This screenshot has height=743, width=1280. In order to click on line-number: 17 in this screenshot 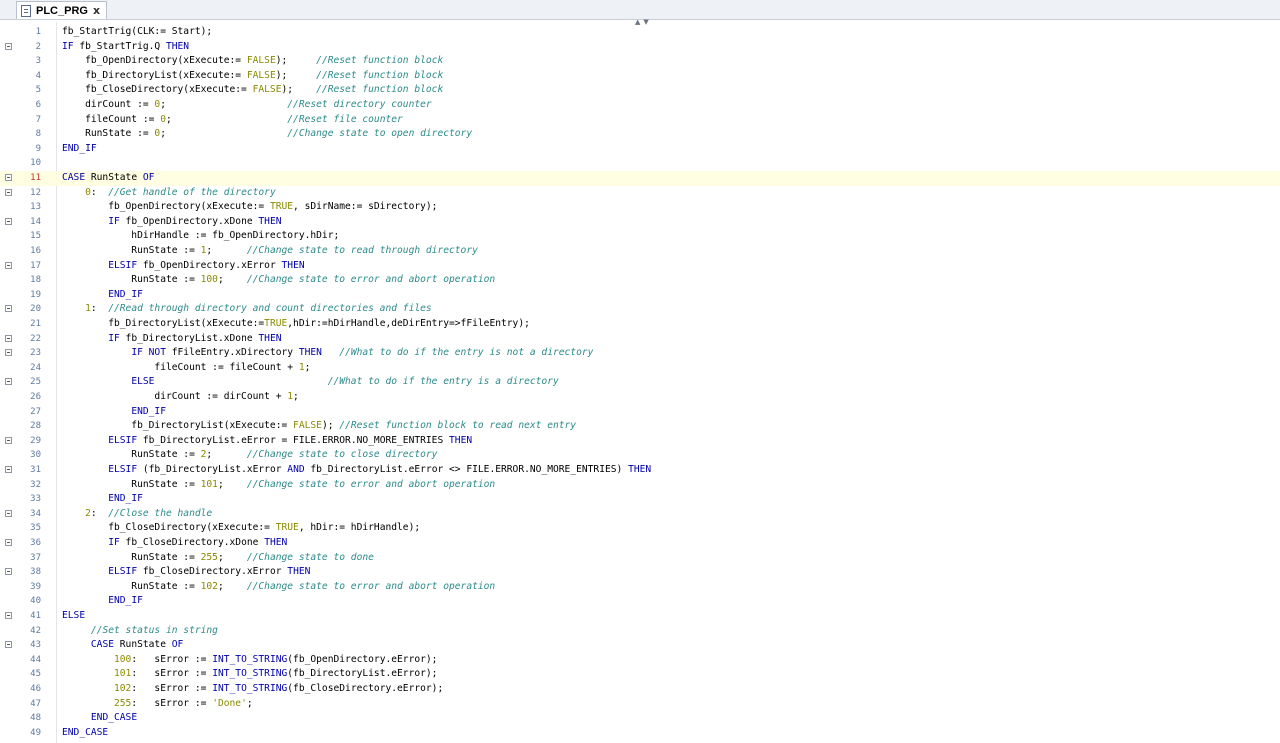, I will do `click(35, 265)`.